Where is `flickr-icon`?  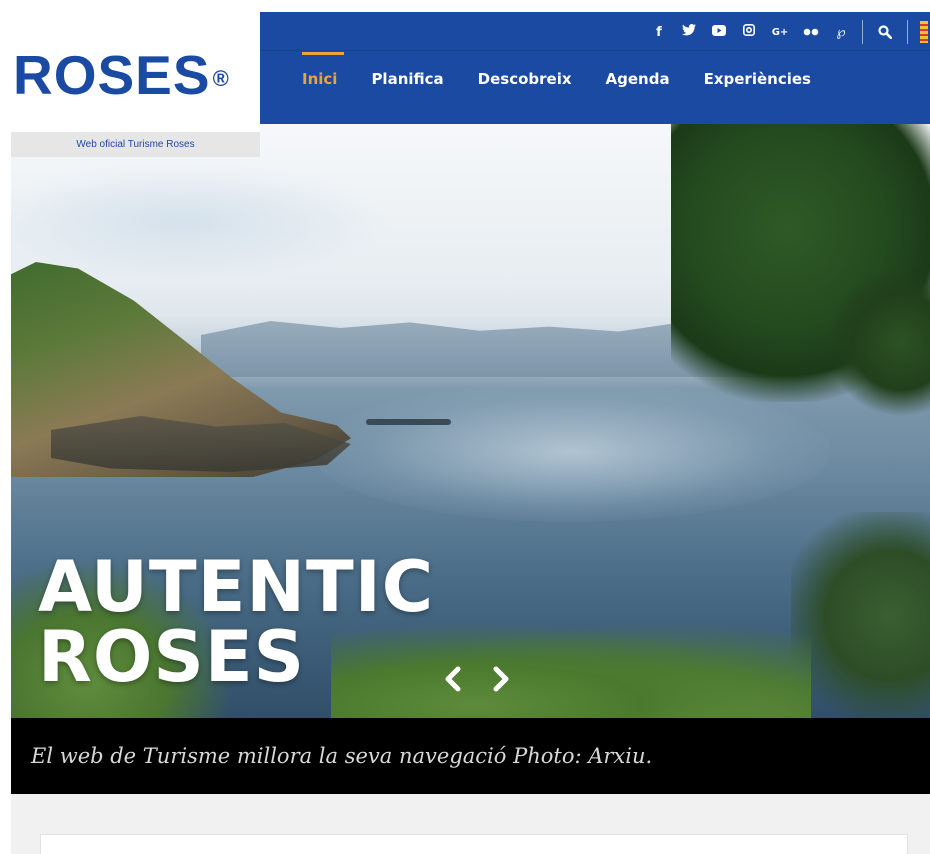 flickr-icon is located at coordinates (811, 32).